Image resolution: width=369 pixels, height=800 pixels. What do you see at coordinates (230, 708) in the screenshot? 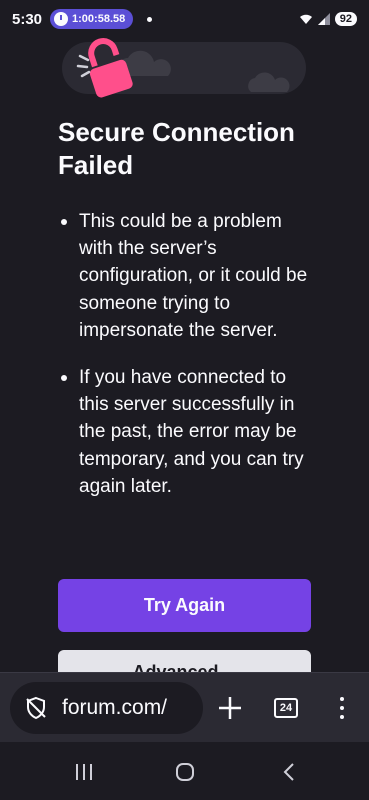
I see `plus-icon` at bounding box center [230, 708].